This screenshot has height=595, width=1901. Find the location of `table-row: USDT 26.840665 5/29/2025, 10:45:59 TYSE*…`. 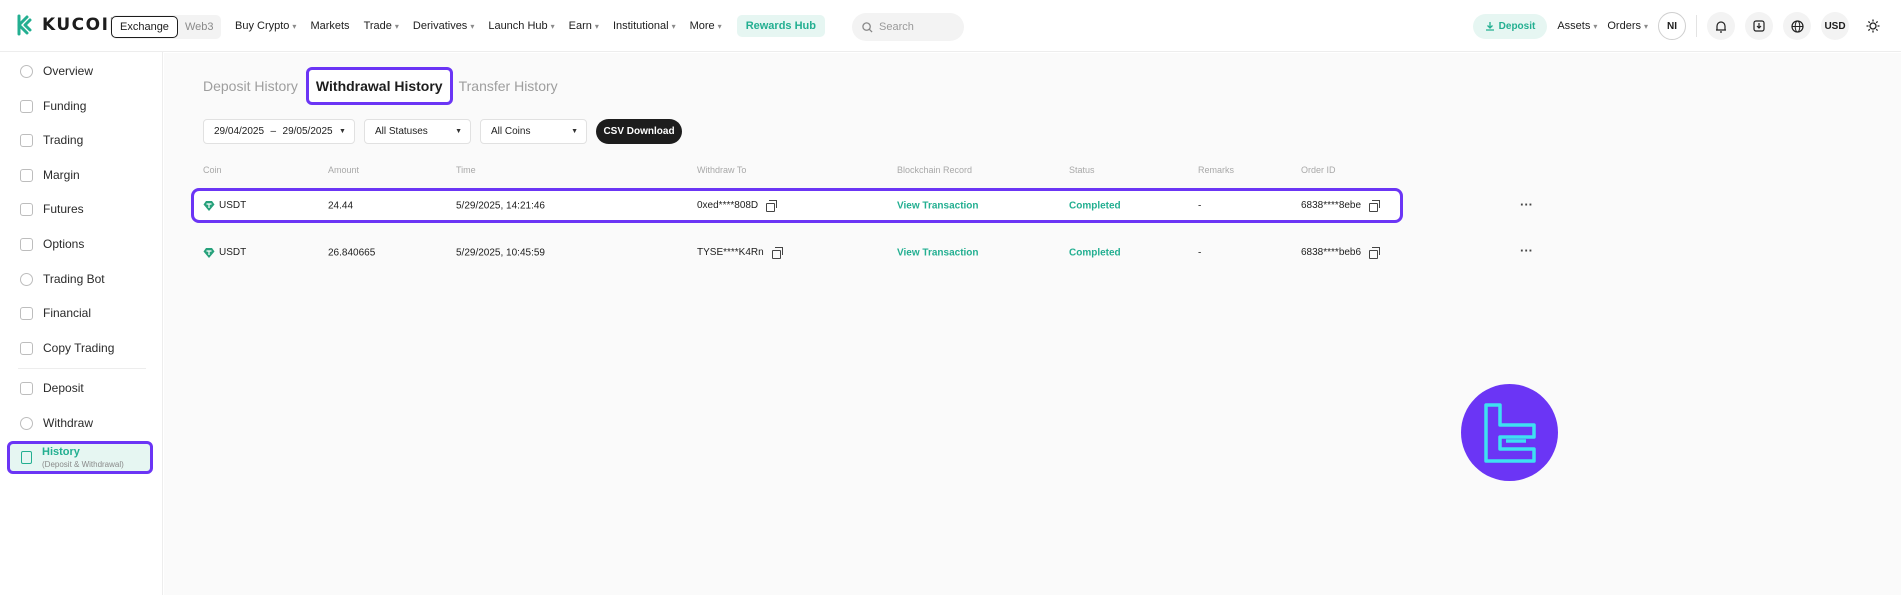

table-row: USDT 26.840665 5/29/2025, 10:45:59 TYSE*… is located at coordinates (797, 252).